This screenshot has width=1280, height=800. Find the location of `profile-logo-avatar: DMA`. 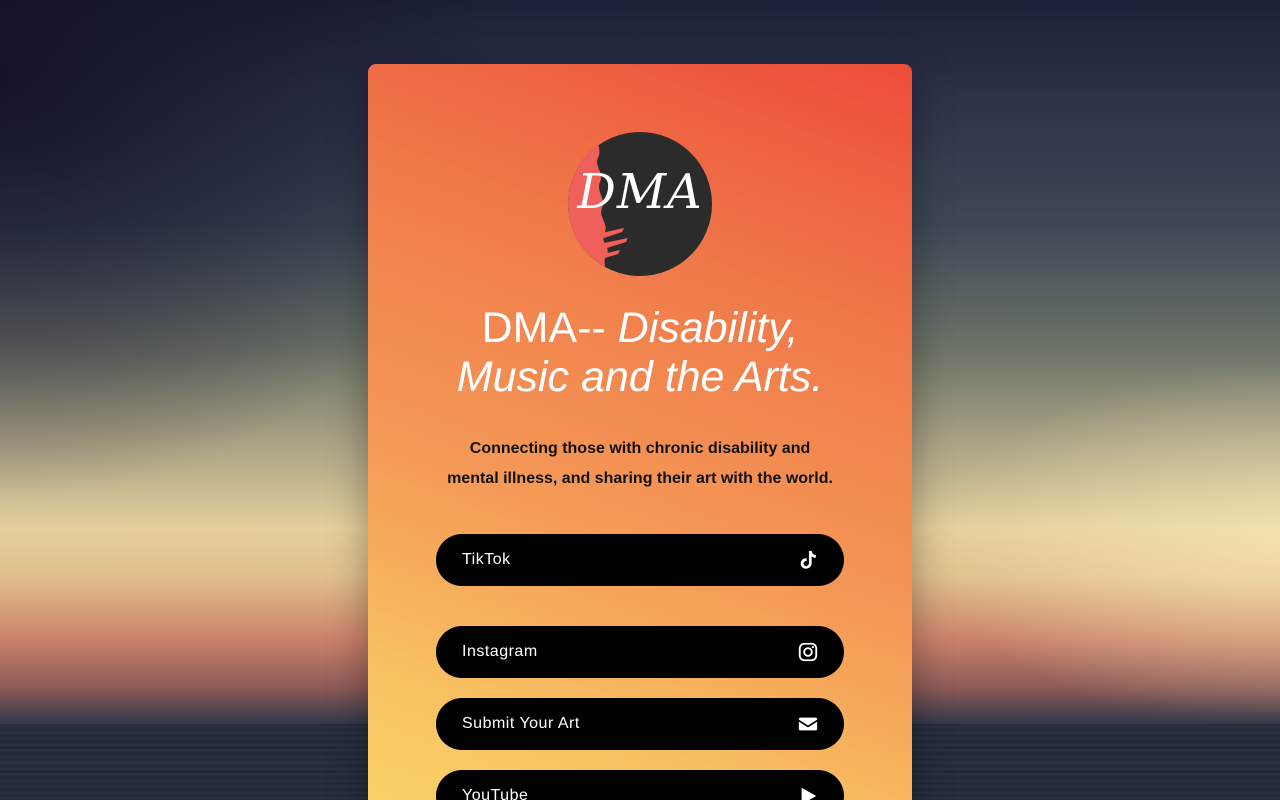

profile-logo-avatar: DMA is located at coordinates (640, 204).